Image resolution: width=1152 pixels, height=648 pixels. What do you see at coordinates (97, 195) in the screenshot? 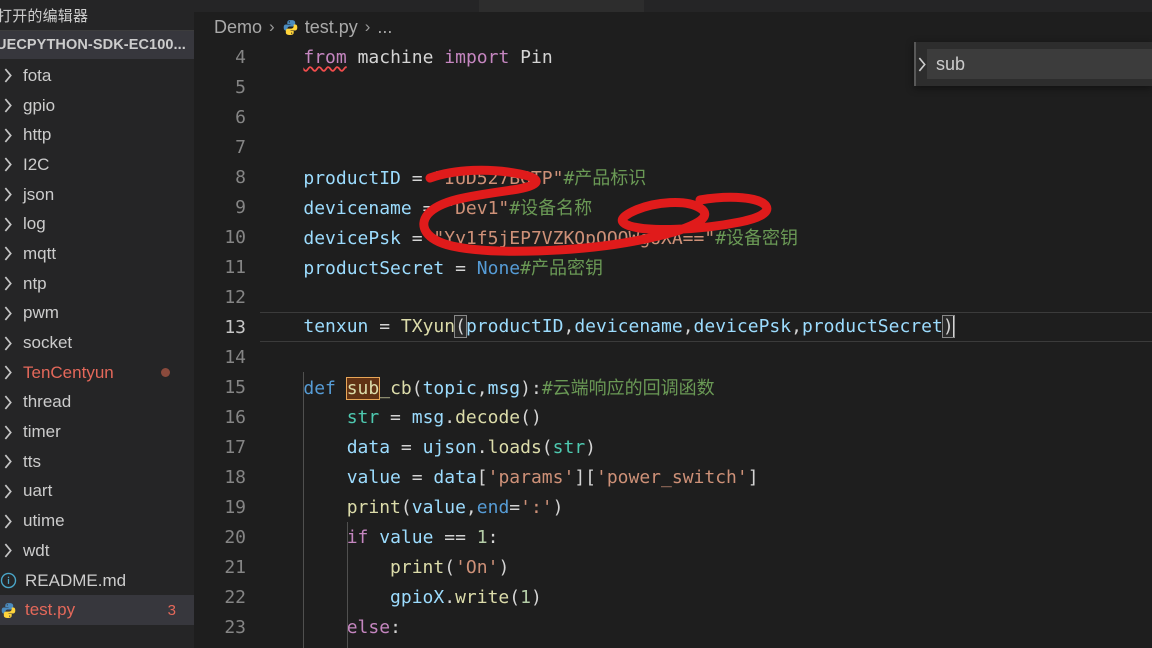
I see `tree-item-json: json` at bounding box center [97, 195].